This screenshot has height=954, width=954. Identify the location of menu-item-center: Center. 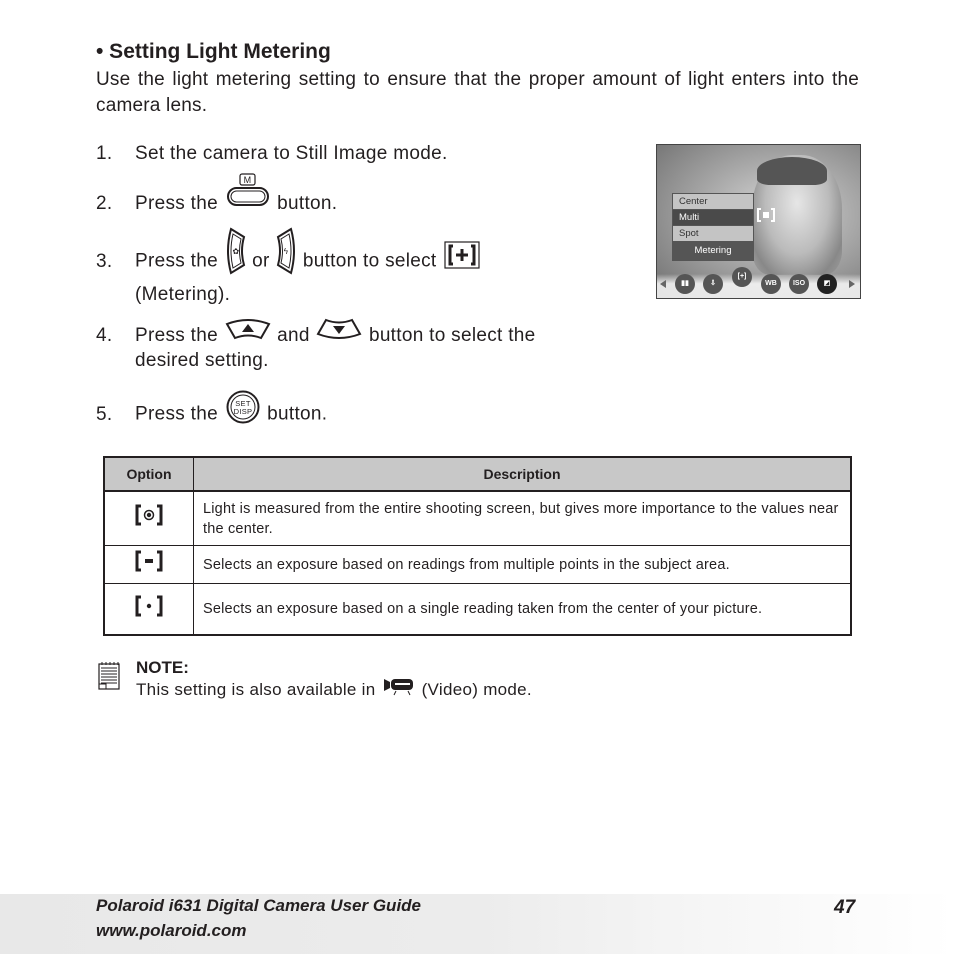
(713, 201).